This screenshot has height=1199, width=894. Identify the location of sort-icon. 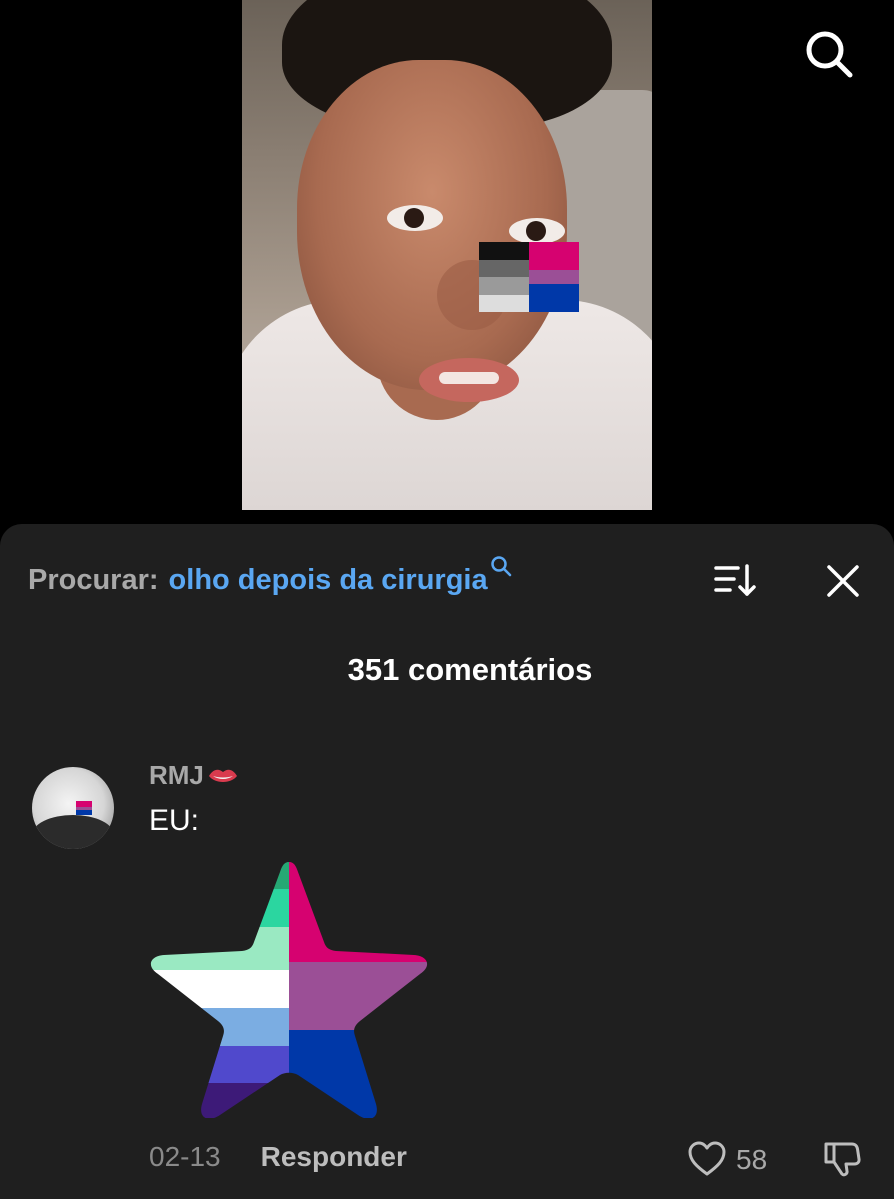
(736, 581).